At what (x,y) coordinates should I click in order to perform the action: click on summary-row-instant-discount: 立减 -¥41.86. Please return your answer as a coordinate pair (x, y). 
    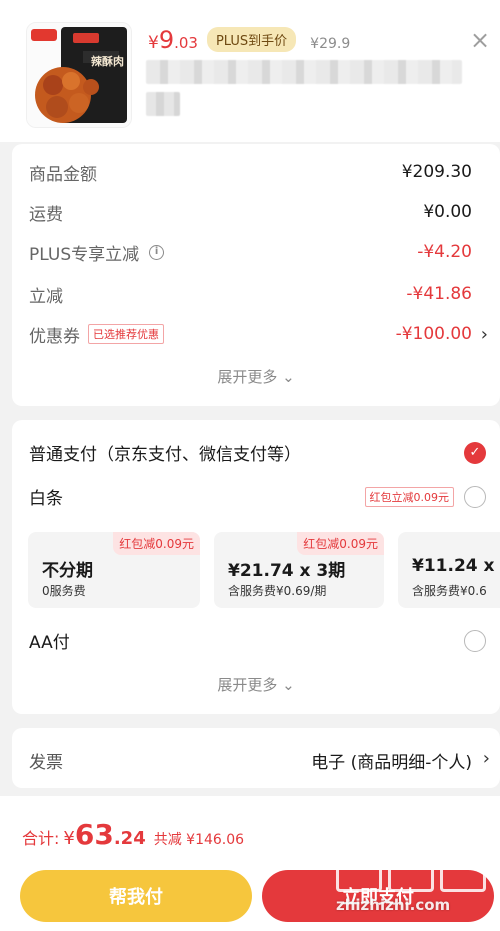
    Looking at the image, I should click on (250, 294).